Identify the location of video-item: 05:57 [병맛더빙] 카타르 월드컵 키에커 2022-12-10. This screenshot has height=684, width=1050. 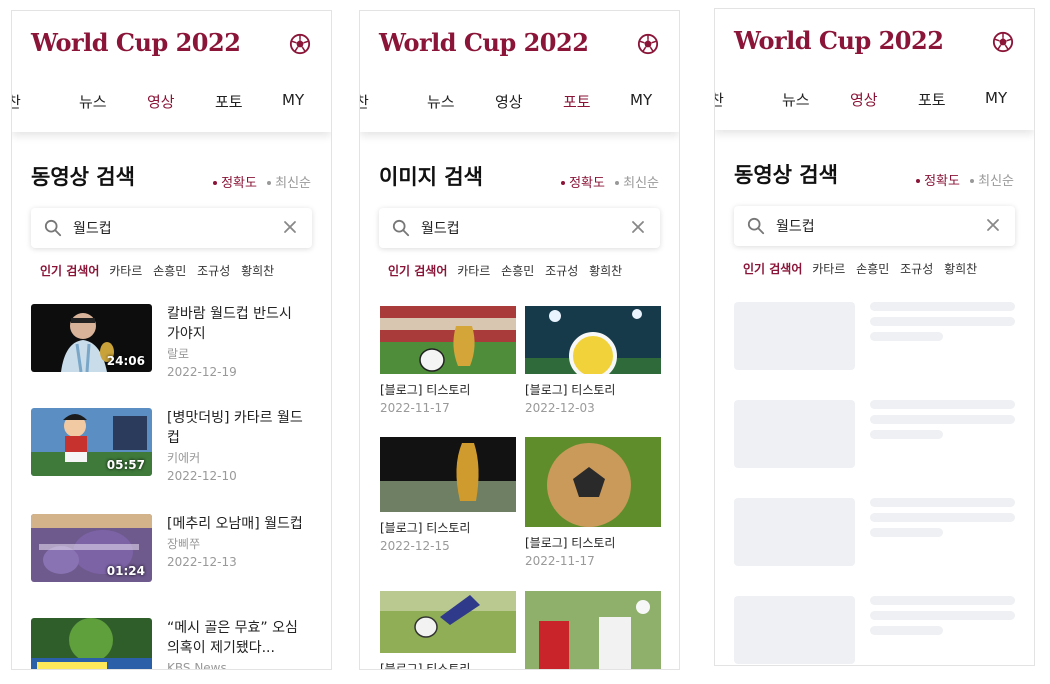
(176, 453).